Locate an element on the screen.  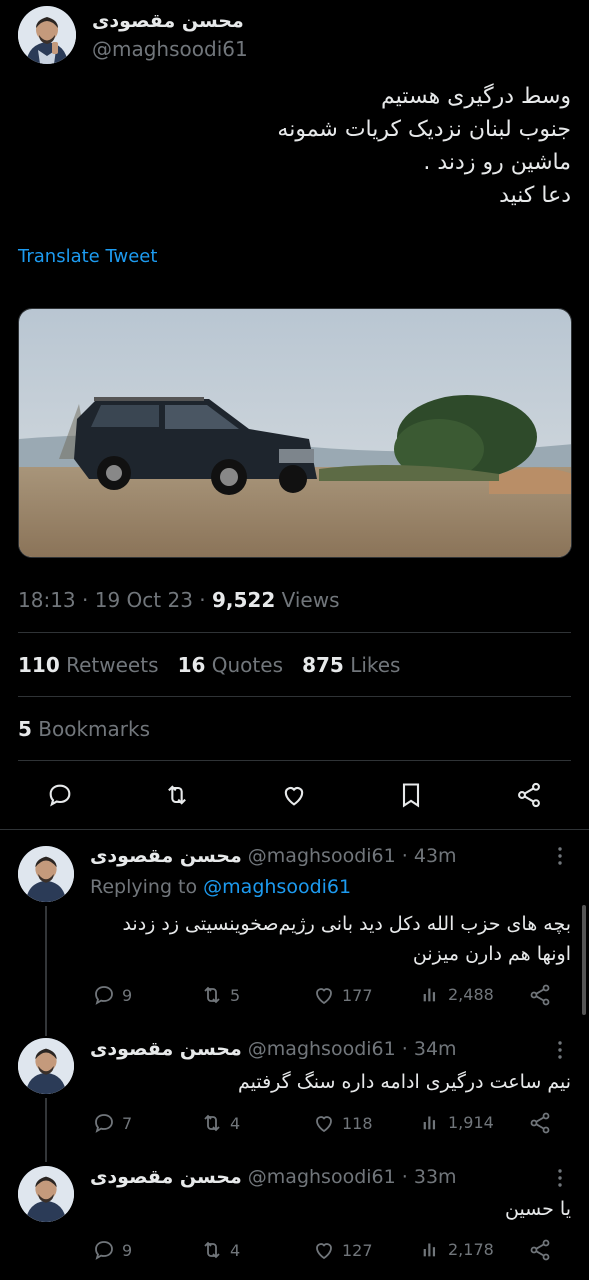
translate-tweet-link: Translate Tweet is located at coordinates (87, 256).